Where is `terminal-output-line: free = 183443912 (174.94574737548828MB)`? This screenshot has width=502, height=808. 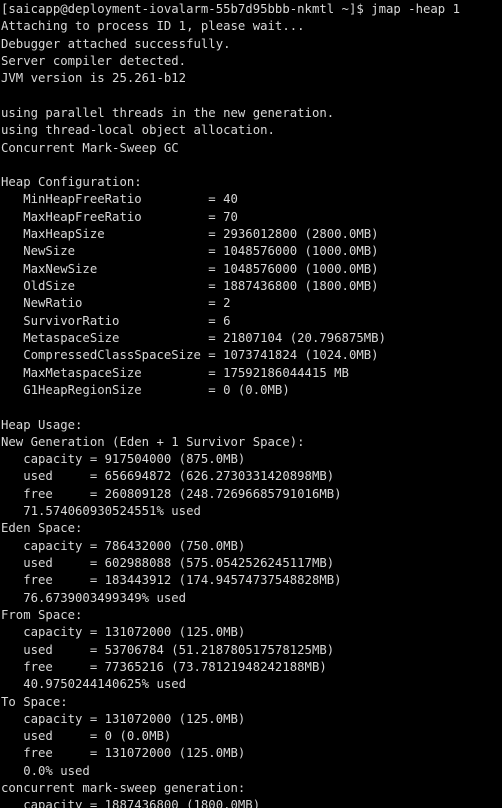
terminal-output-line: free = 183443912 (174.94574737548828MB) is located at coordinates (171, 580).